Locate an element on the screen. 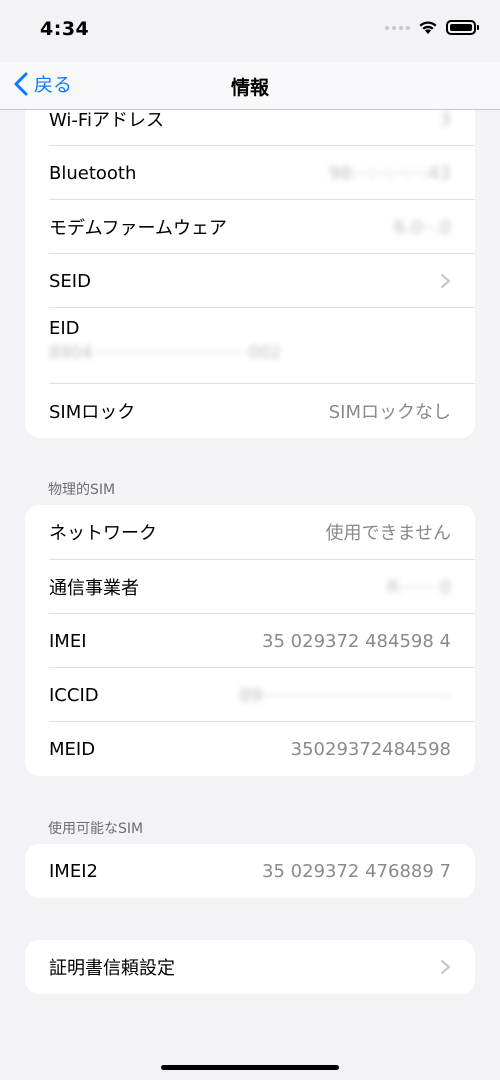  row-imei: IMEI 35 029372 484598 4 is located at coordinates (250, 641).